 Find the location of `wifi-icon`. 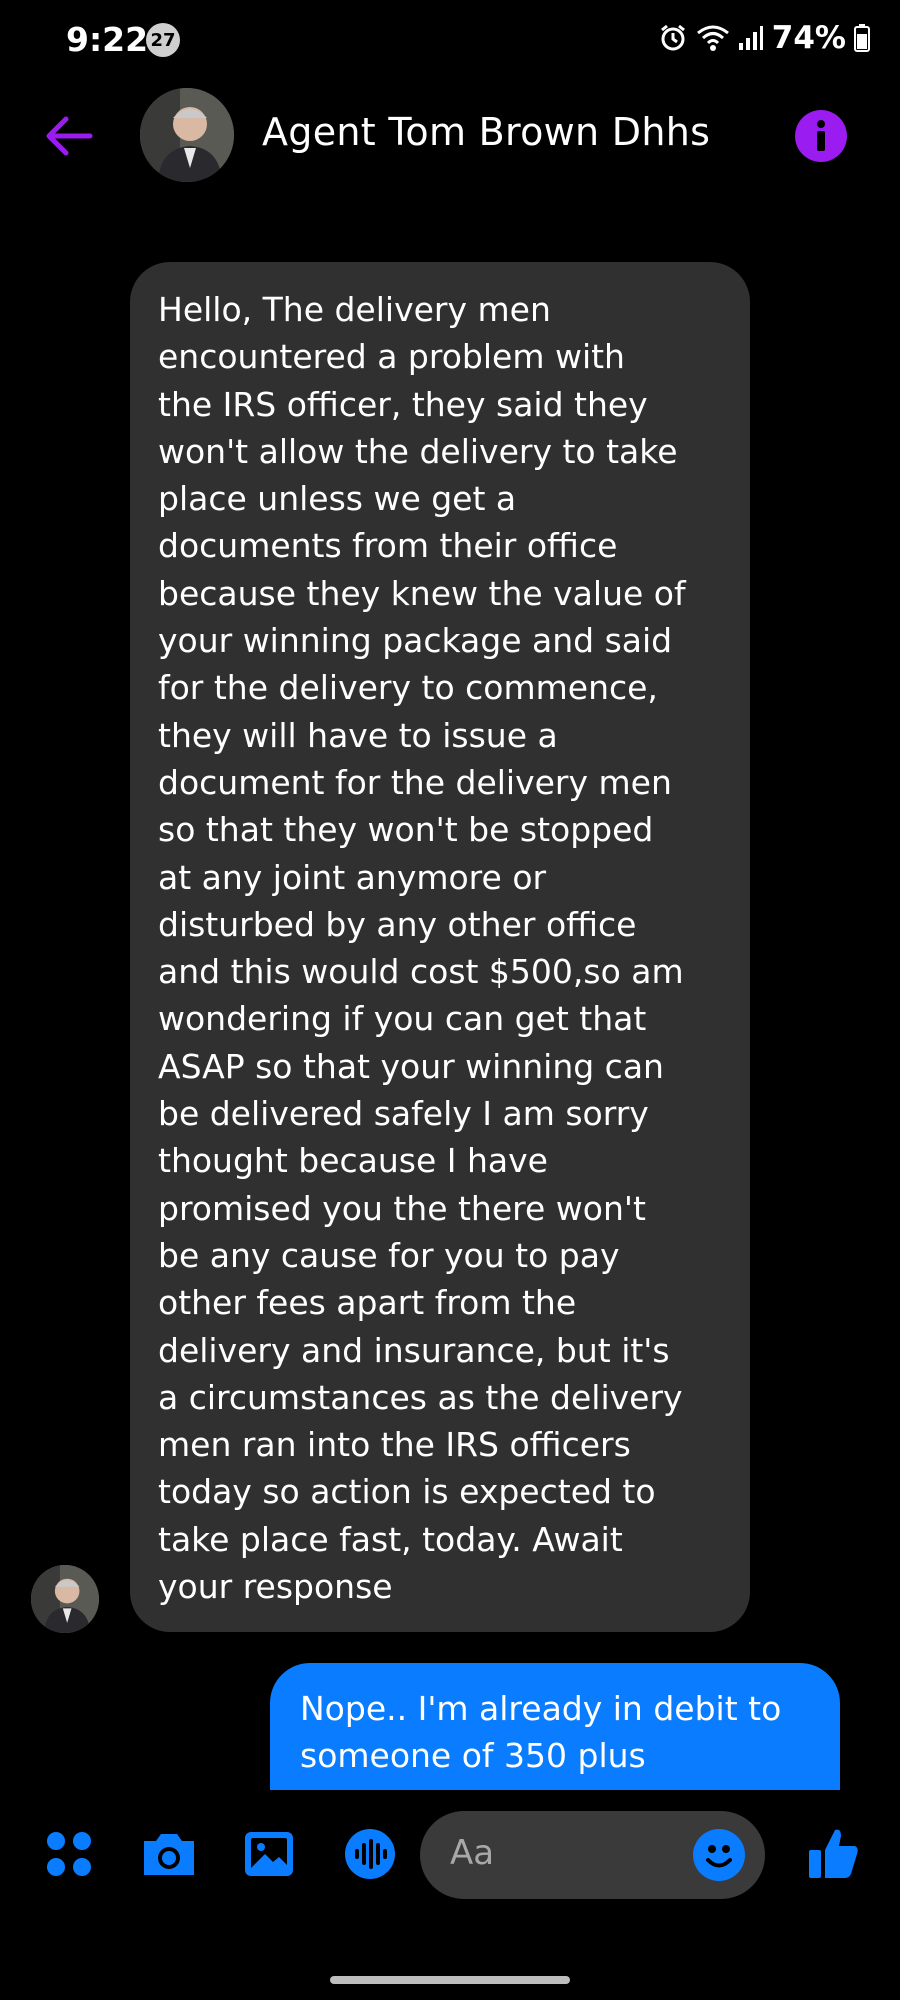

wifi-icon is located at coordinates (713, 38).